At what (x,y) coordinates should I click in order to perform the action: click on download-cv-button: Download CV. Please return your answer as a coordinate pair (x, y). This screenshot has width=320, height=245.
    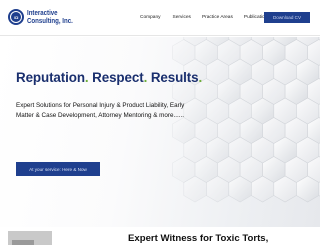
    Looking at the image, I should click on (287, 17).